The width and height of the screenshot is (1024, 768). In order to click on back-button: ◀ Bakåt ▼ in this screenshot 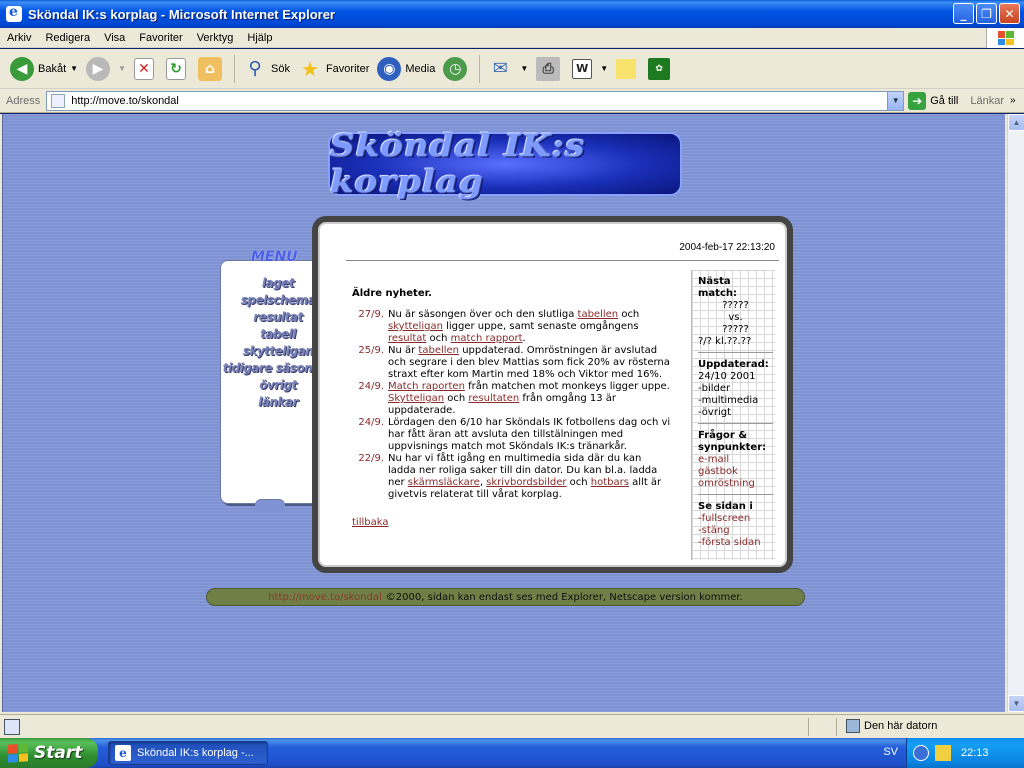, I will do `click(44, 69)`.